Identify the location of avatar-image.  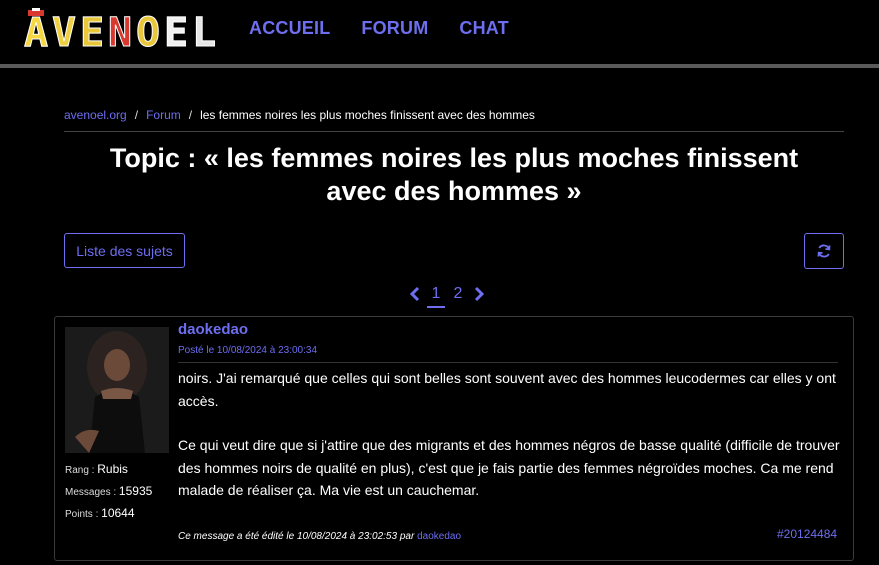
(117, 390).